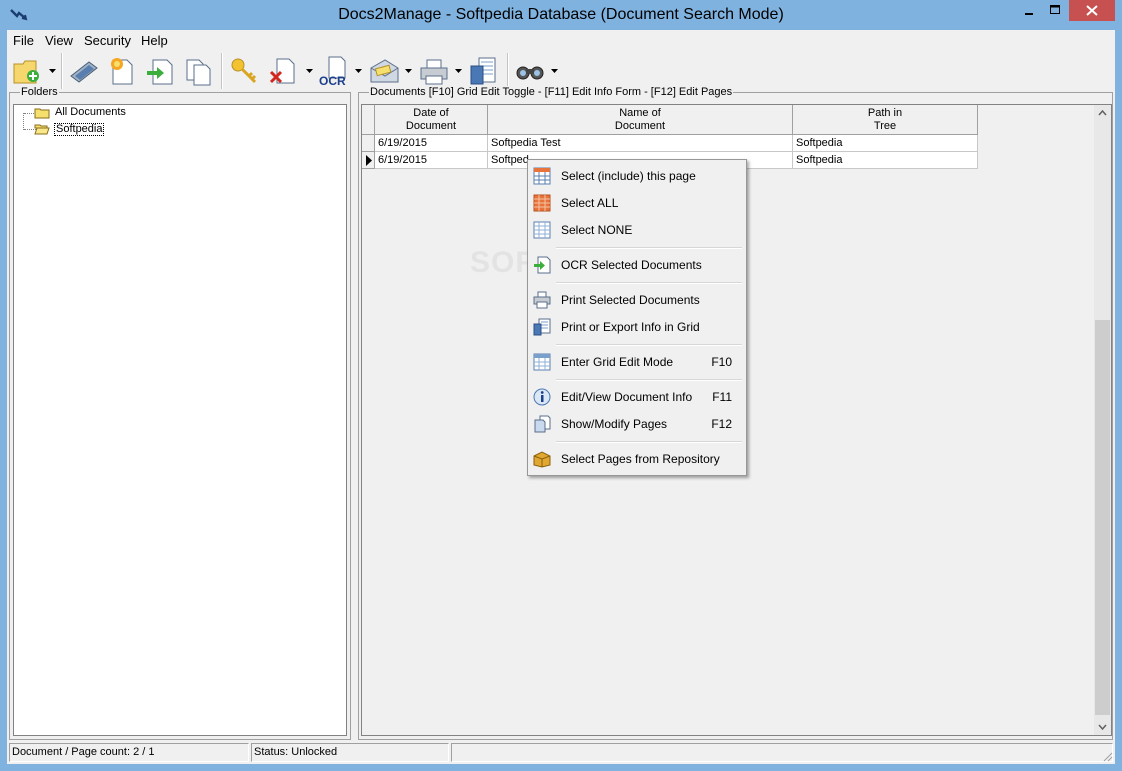 The width and height of the screenshot is (1122, 771). What do you see at coordinates (542, 397) in the screenshot?
I see `info-icon` at bounding box center [542, 397].